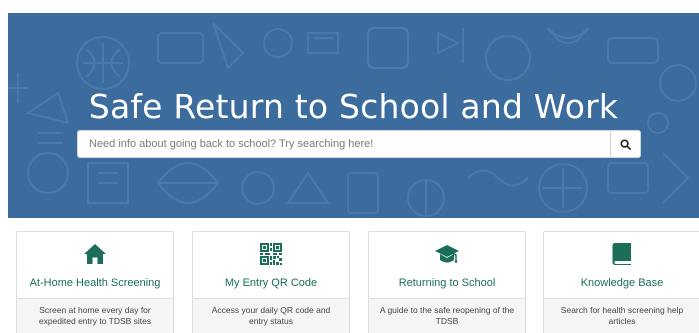  I want to click on search-button, so click(625, 144).